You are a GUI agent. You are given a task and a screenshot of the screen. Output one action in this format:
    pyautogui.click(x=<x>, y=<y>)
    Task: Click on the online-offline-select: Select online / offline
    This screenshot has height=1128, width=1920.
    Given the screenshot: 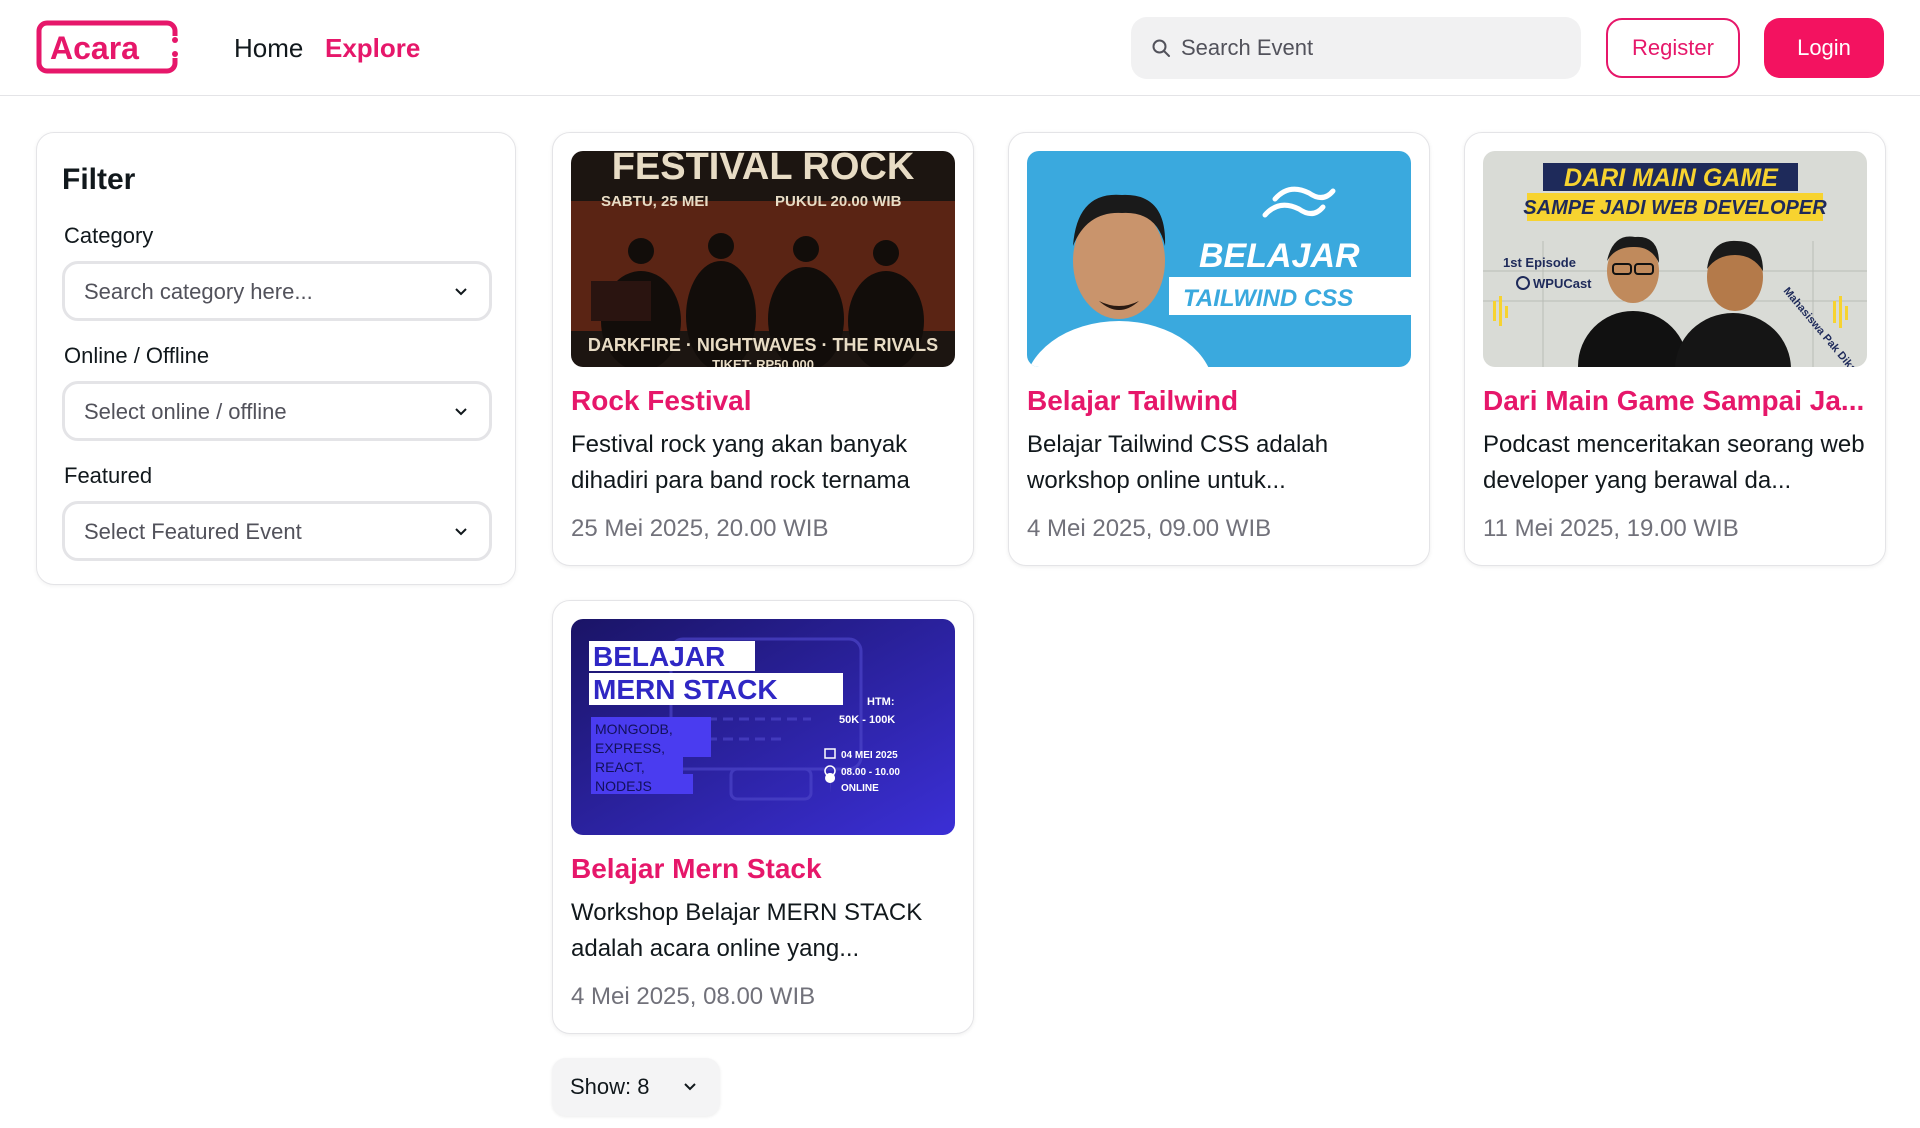 What is the action you would take?
    pyautogui.click(x=277, y=411)
    